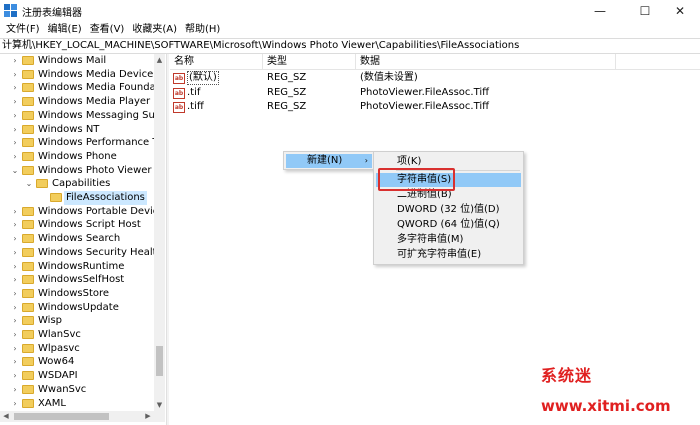 This screenshot has height=425, width=700. What do you see at coordinates (77, 390) in the screenshot?
I see `tree-item: › WwanSvc` at bounding box center [77, 390].